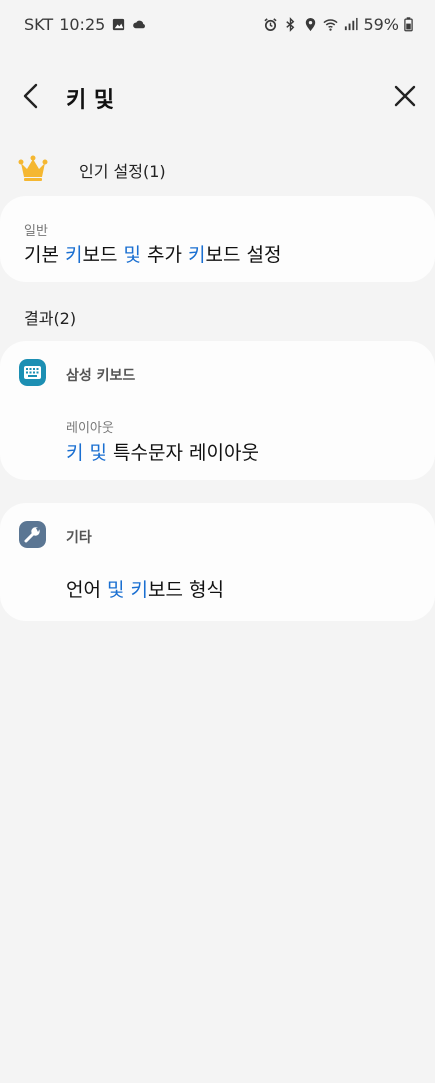 This screenshot has width=435, height=1083. Describe the element at coordinates (33, 168) in the screenshot. I see `crown-icon` at that location.